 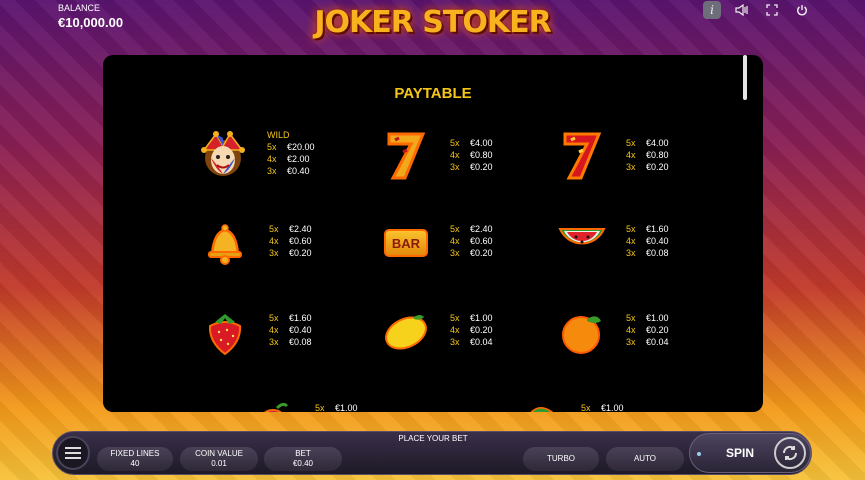 I want to click on pay-value: €20.00, so click(x=301, y=147).